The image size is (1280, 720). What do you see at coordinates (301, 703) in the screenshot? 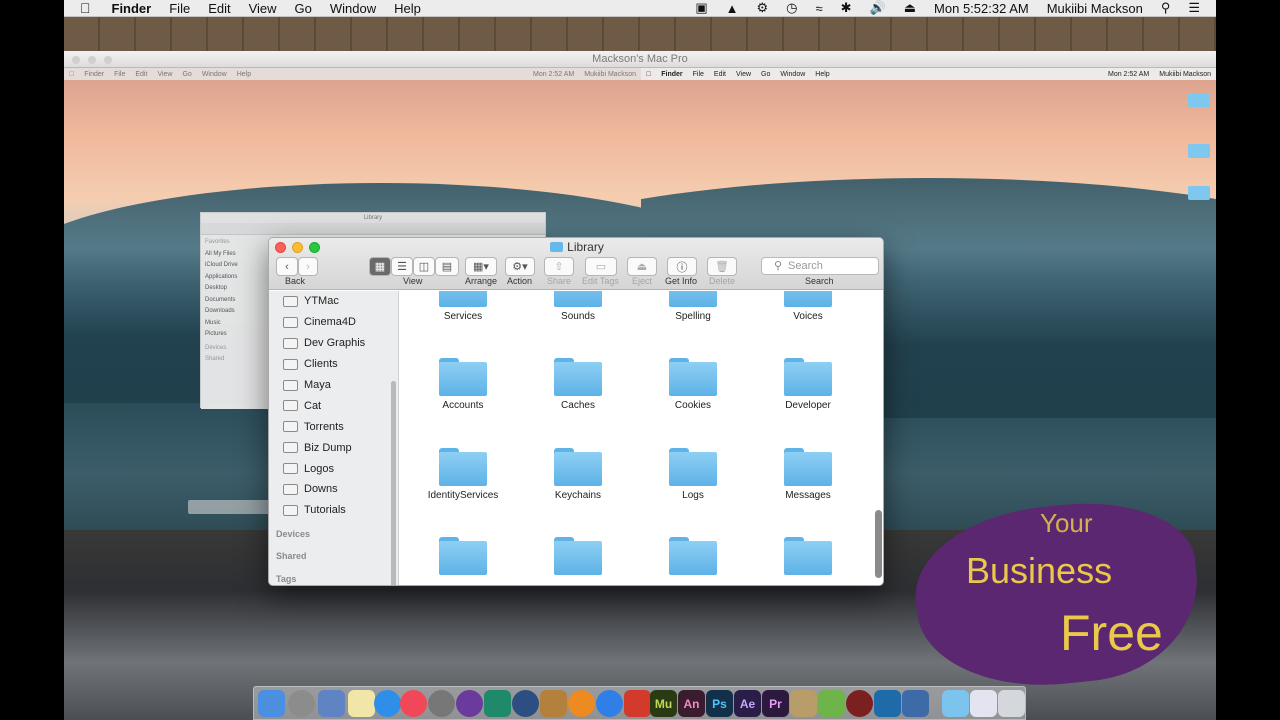
I see `launchpad-dock-icon` at bounding box center [301, 703].